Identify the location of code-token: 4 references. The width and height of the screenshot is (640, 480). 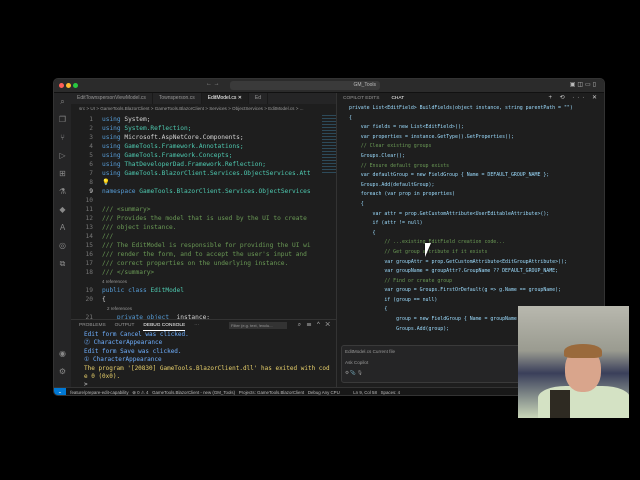
(115, 281).